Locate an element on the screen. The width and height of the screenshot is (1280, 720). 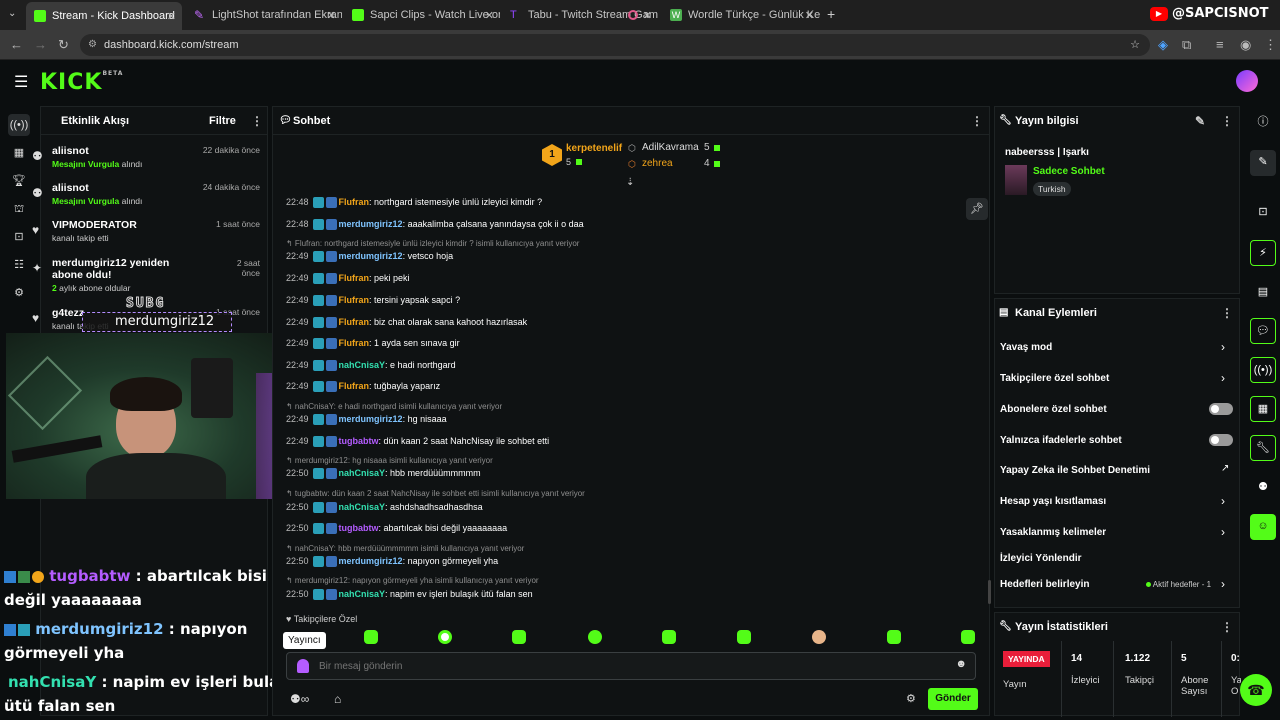
info-icon: ⓘ is located at coordinates (1263, 123).